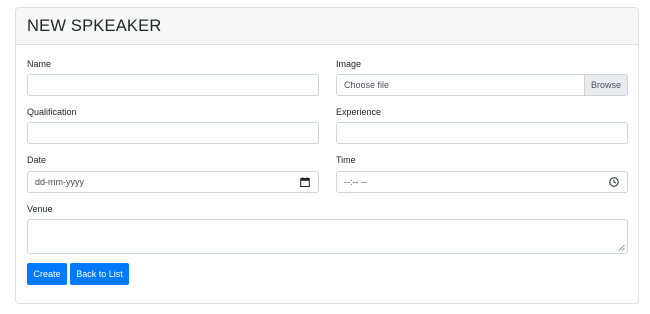  What do you see at coordinates (482, 133) in the screenshot?
I see `experience-input` at bounding box center [482, 133].